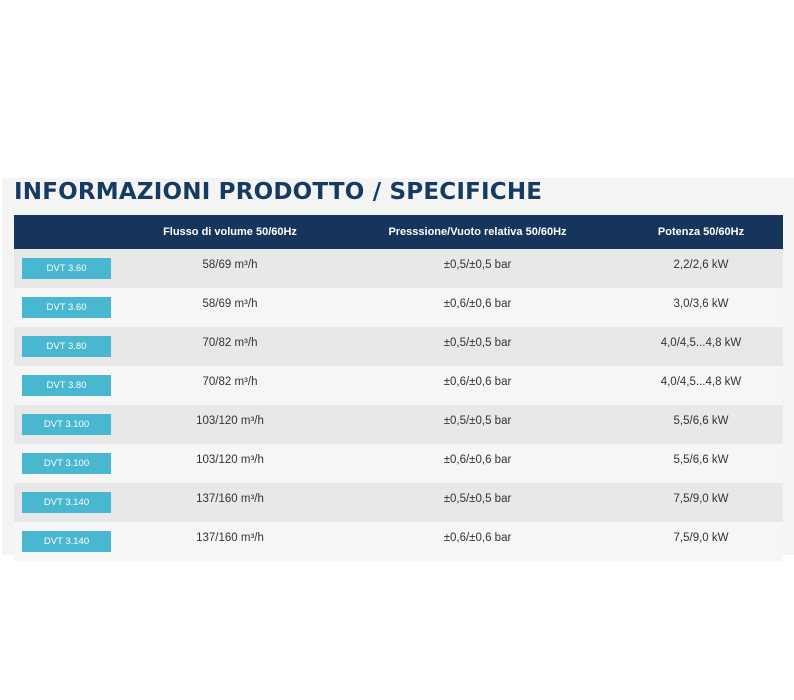  I want to click on header-power: Potenza 50/60Hz, so click(701, 232).